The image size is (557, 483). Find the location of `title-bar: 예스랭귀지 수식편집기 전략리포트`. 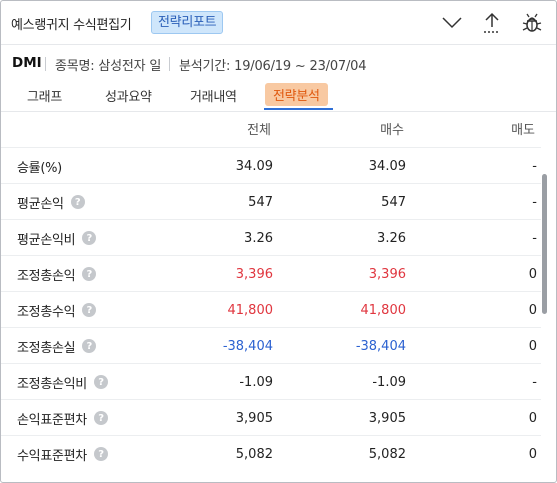

title-bar: 예스랭귀지 수식편집기 전략리포트 is located at coordinates (278, 23).